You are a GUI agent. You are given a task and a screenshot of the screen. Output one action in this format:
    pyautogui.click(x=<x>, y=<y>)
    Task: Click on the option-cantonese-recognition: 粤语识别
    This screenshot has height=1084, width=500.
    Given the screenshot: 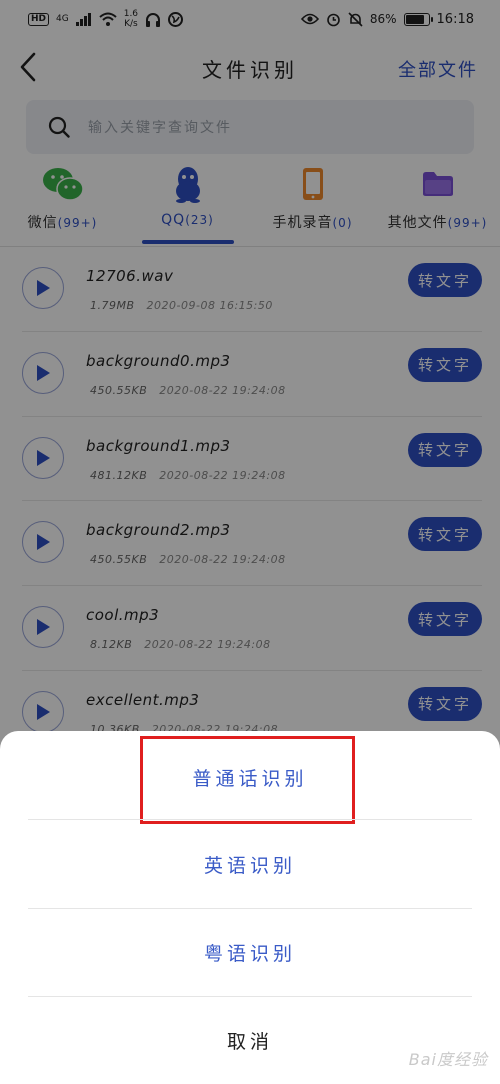 What is the action you would take?
    pyautogui.click(x=250, y=952)
    